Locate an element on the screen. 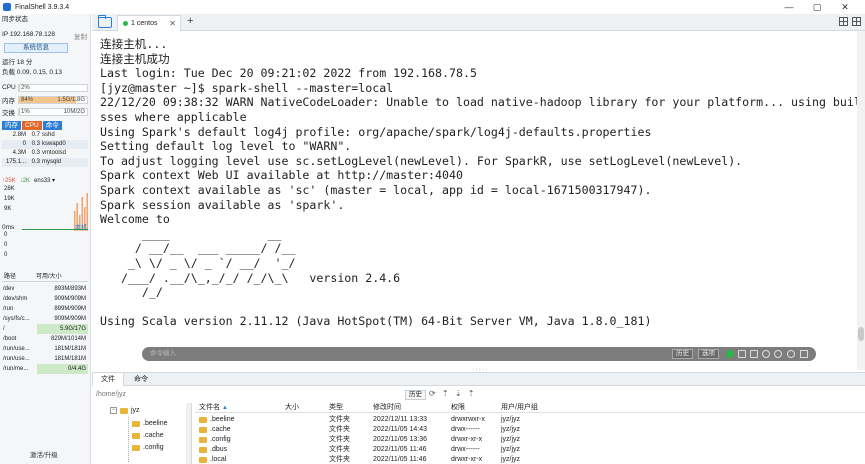 The width and height of the screenshot is (865, 464). finalshell-logo-icon is located at coordinates (7, 7).